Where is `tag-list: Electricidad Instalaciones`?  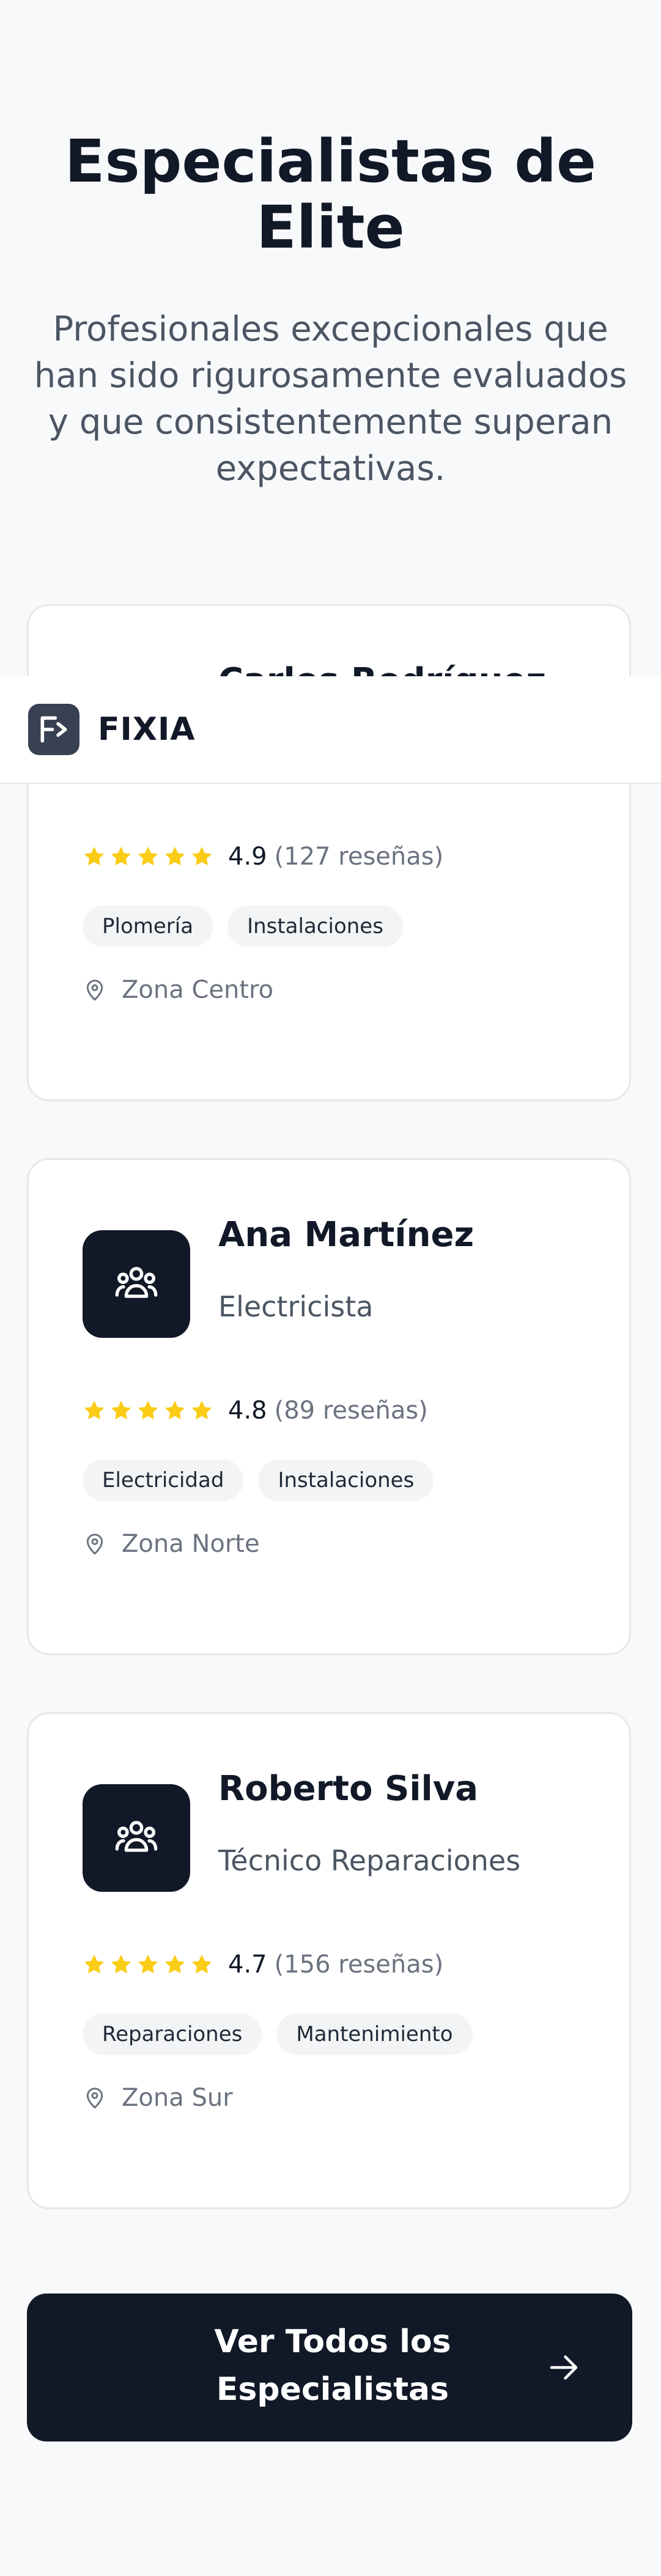 tag-list: Electricidad Instalaciones is located at coordinates (258, 1480).